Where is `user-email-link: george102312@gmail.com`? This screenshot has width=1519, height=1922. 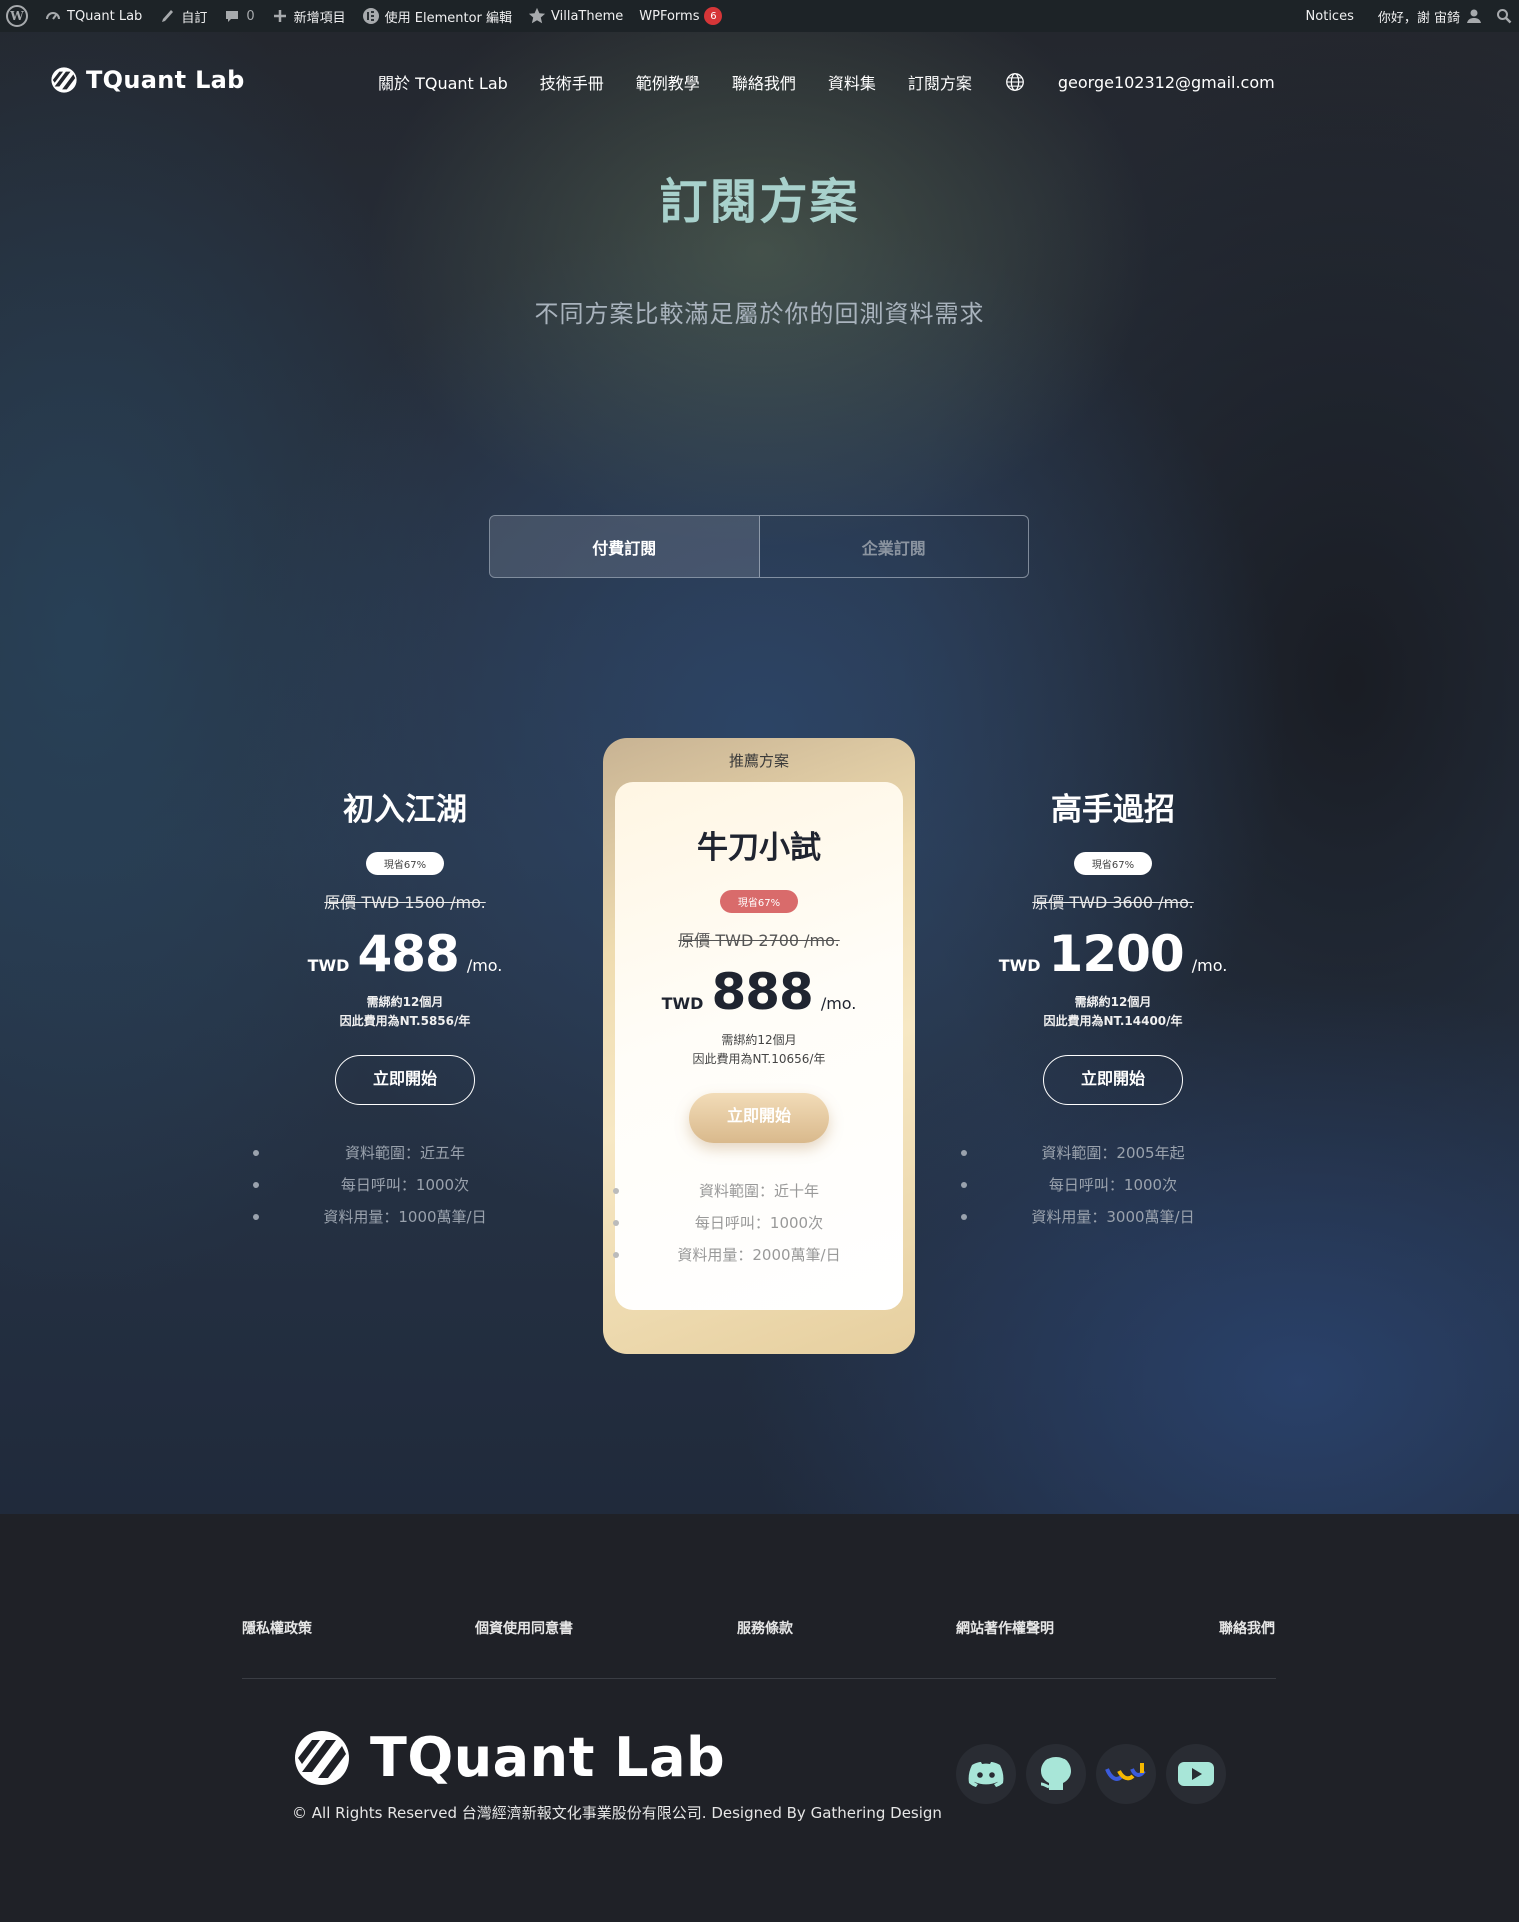
user-email-link: george102312@gmail.com is located at coordinates (1166, 82).